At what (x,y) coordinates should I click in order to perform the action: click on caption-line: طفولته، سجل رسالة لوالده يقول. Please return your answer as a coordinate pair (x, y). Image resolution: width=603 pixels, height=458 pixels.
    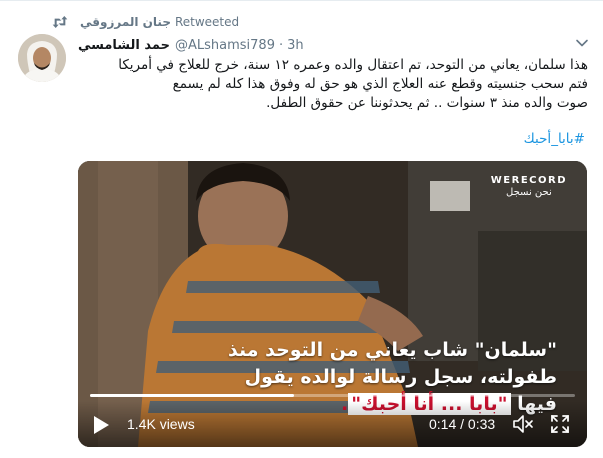
    Looking at the image, I should click on (400, 377).